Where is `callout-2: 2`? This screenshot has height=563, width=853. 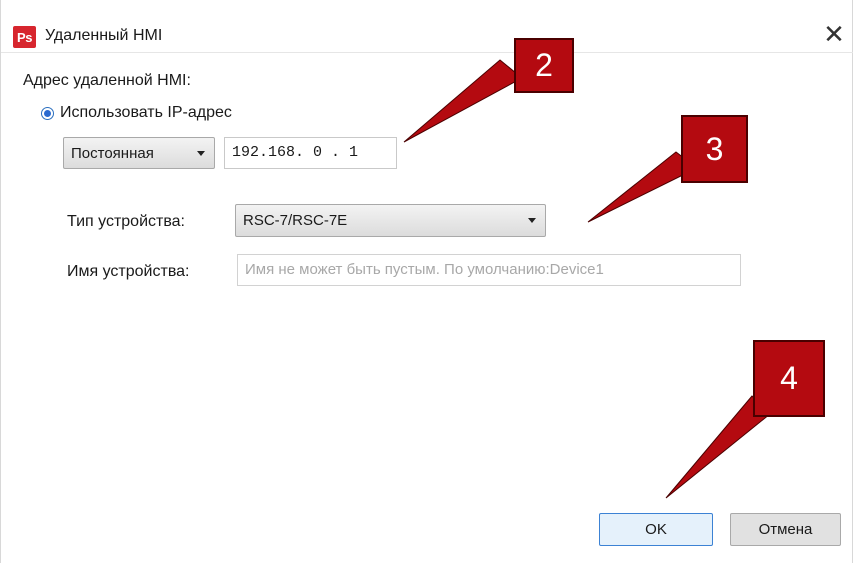
callout-2: 2 is located at coordinates (544, 65).